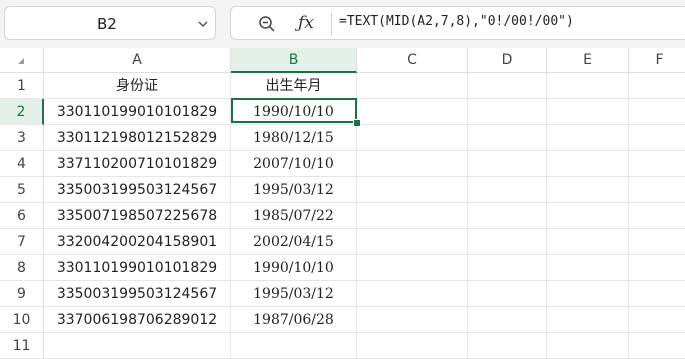  What do you see at coordinates (507, 294) in the screenshot?
I see `cell-d9` at bounding box center [507, 294].